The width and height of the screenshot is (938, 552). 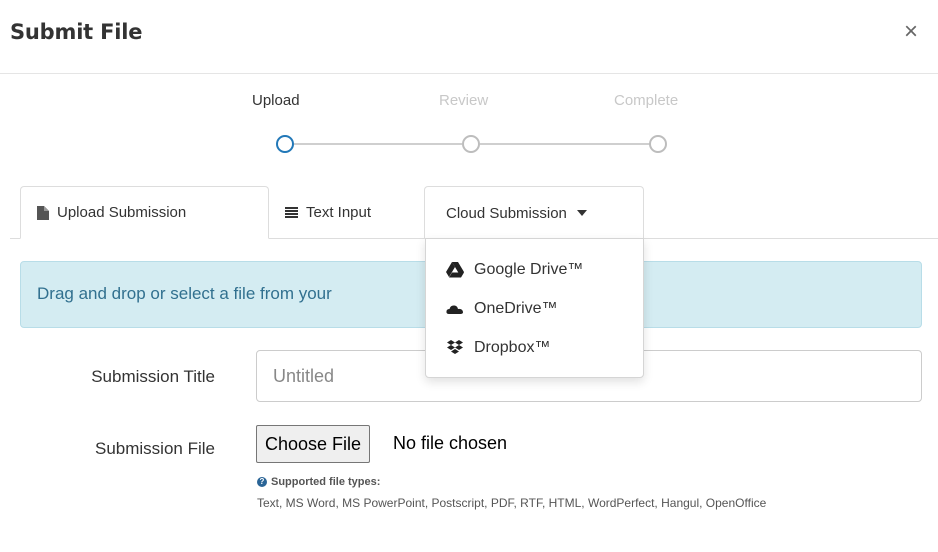 What do you see at coordinates (512, 347) in the screenshot?
I see `menu-item-label: Dropbox™` at bounding box center [512, 347].